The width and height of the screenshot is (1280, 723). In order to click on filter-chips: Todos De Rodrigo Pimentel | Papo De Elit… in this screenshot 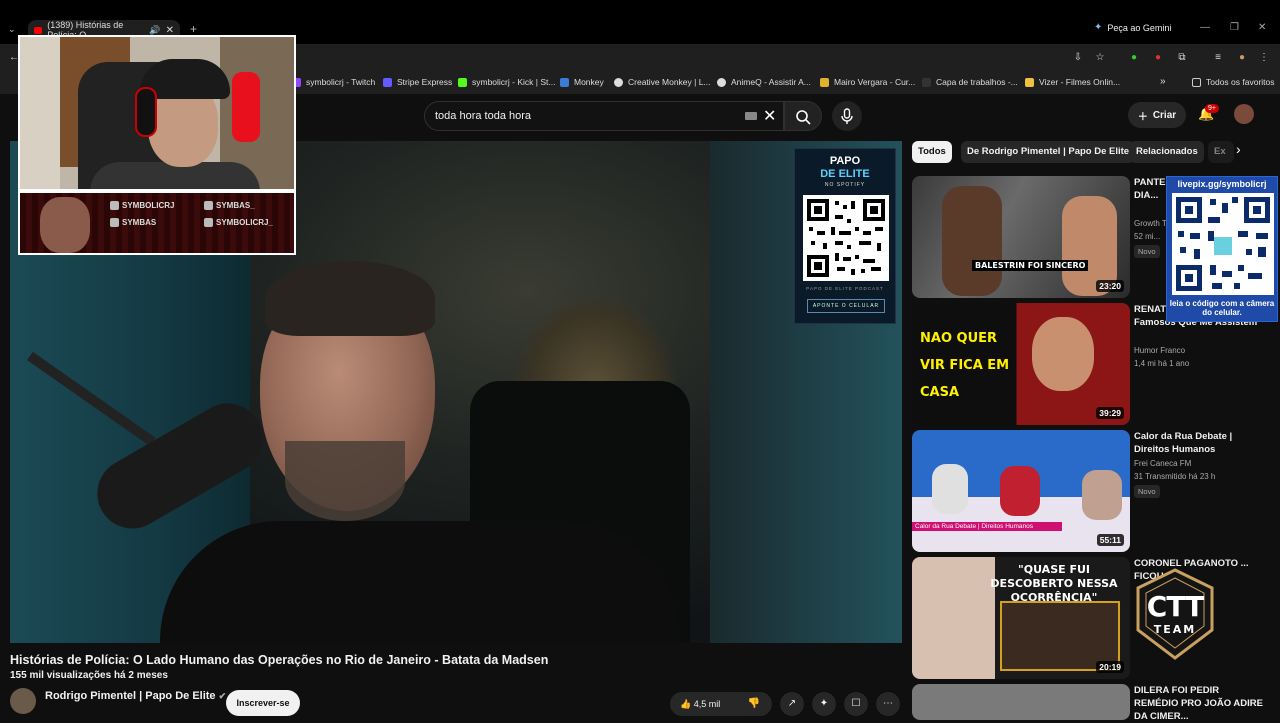, I will do `click(1082, 153)`.